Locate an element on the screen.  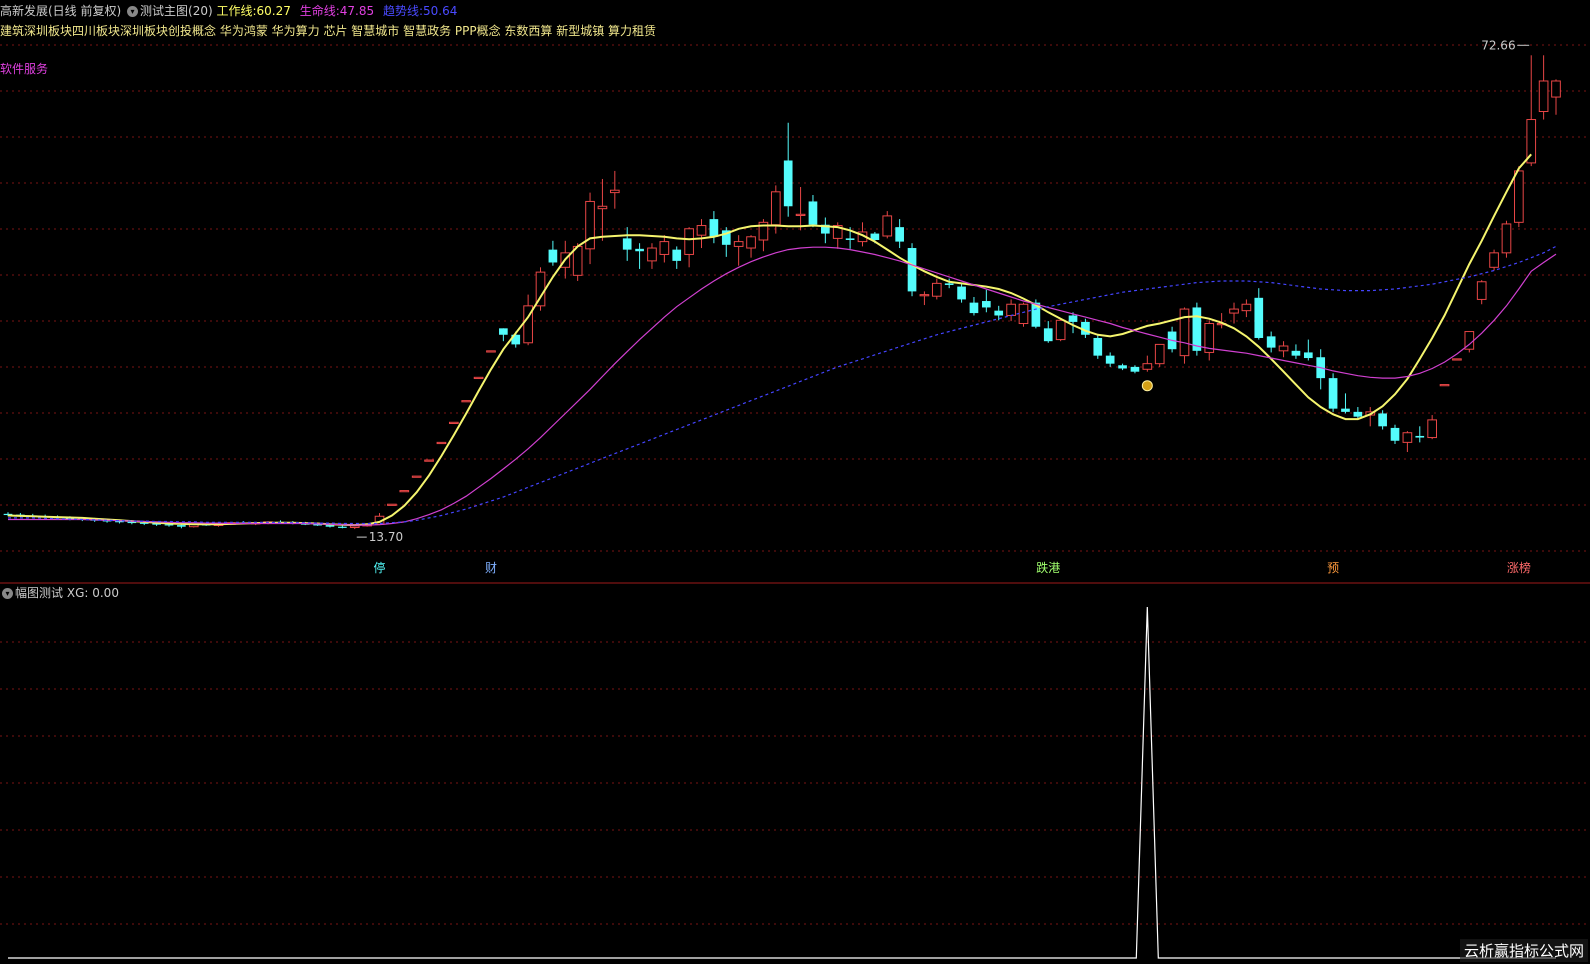
watermark-text: 云析赢指标公式网 is located at coordinates (1523, 950).